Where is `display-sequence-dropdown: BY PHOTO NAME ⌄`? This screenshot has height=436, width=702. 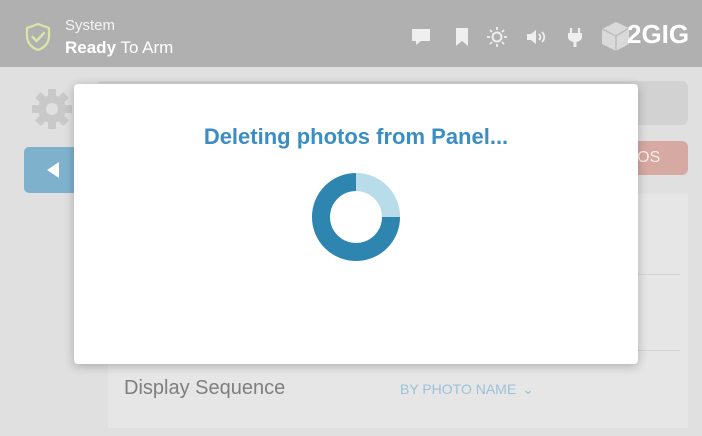
display-sequence-dropdown: BY PHOTO NAME ⌄ is located at coordinates (467, 389).